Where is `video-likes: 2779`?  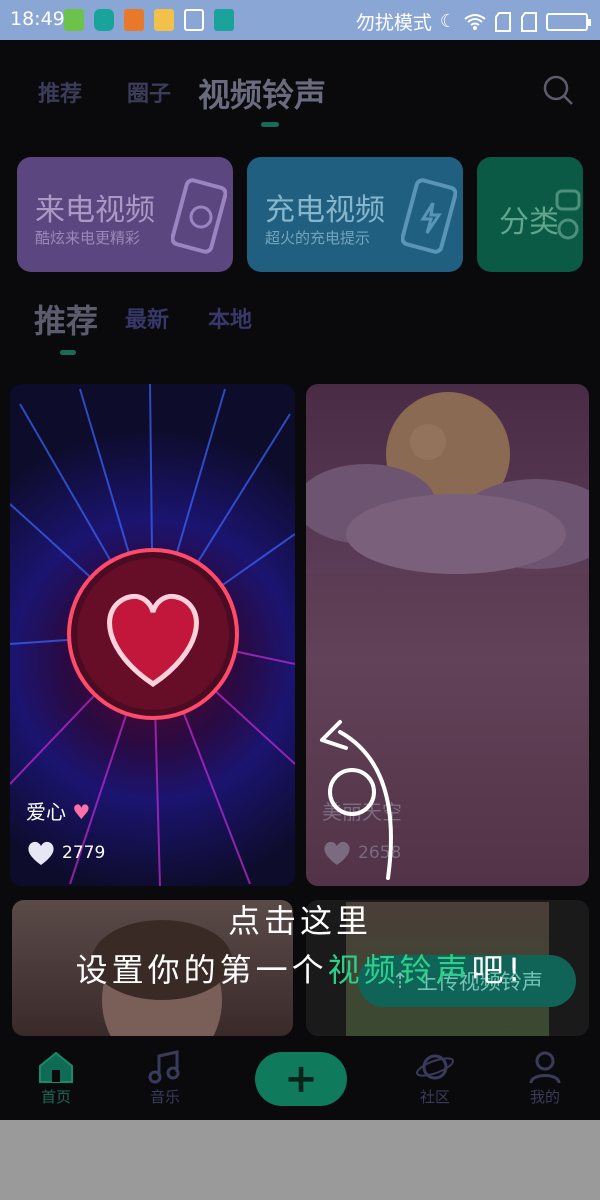
video-likes: 2779 is located at coordinates (65, 853).